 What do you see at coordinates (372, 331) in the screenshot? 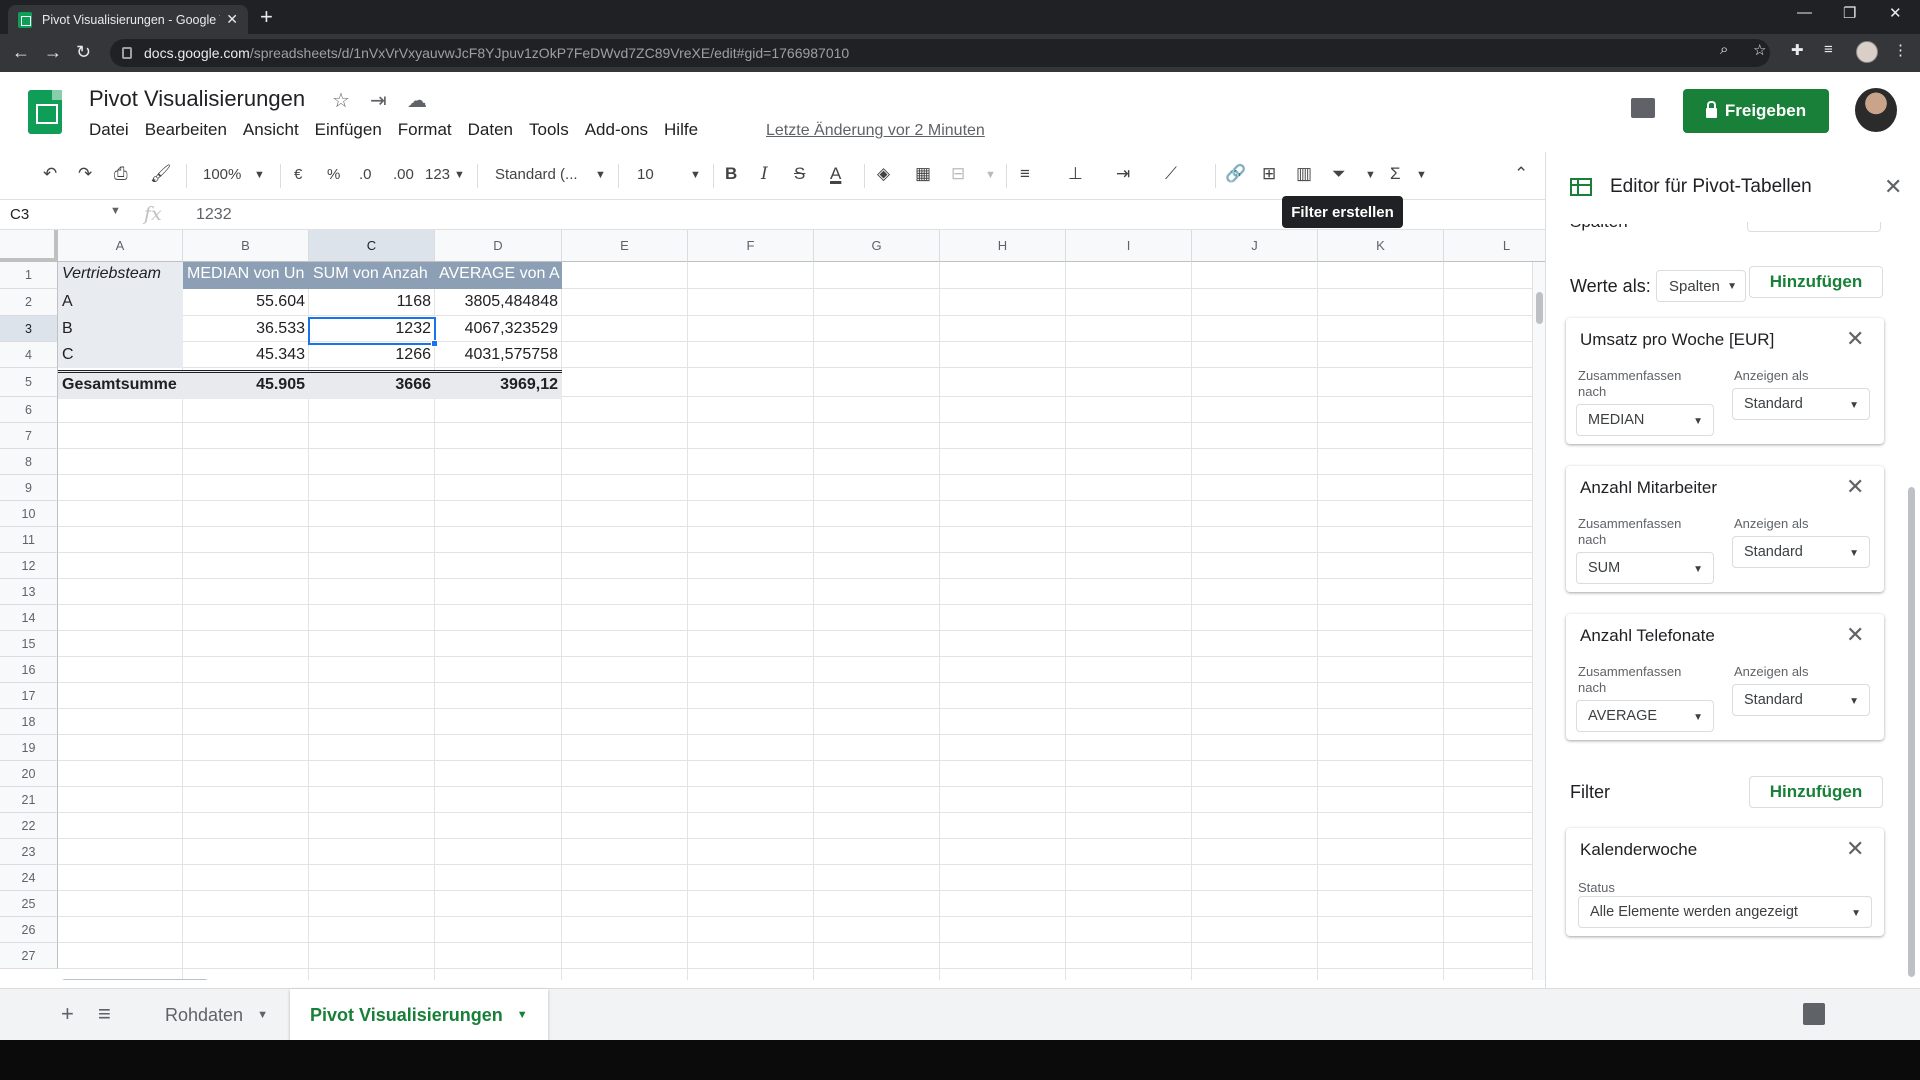
I see `active-cell-selection` at bounding box center [372, 331].